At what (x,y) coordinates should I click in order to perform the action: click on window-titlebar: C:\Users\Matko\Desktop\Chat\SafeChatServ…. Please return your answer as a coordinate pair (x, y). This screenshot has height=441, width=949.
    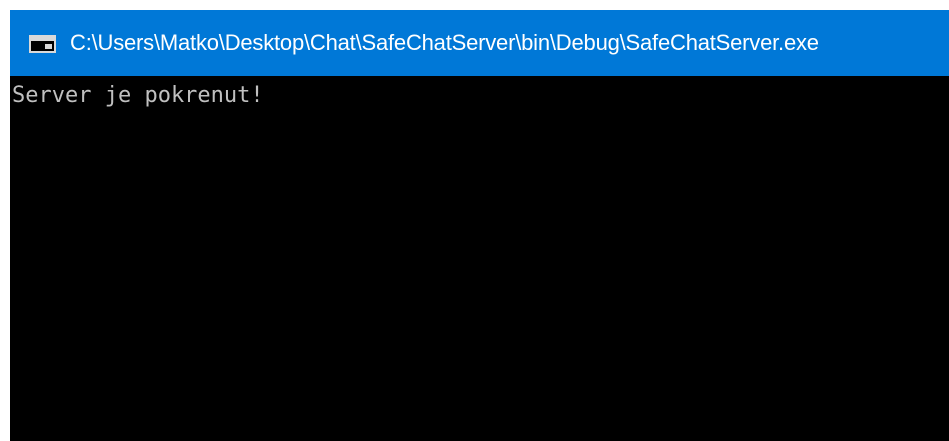
    Looking at the image, I should click on (479, 43).